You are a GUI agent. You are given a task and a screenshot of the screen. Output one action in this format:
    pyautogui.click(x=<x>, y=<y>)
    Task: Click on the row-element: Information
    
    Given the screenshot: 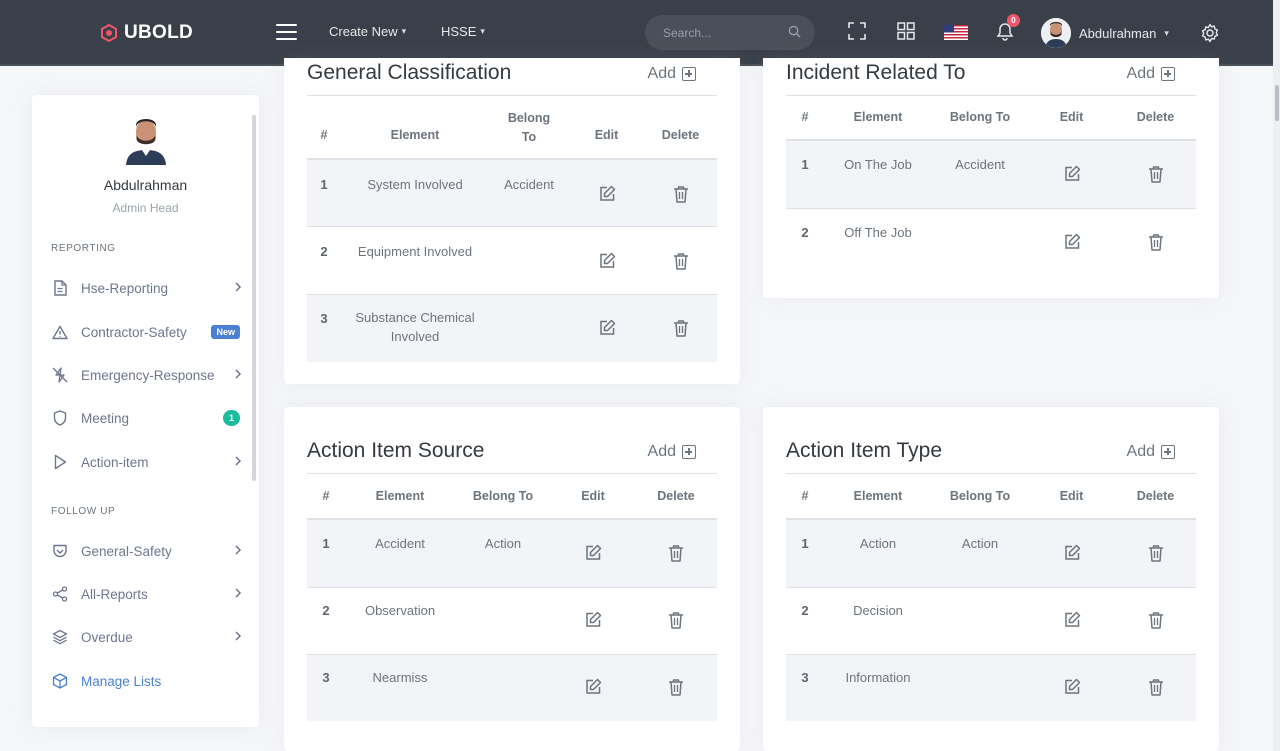 What is the action you would take?
    pyautogui.click(x=878, y=677)
    